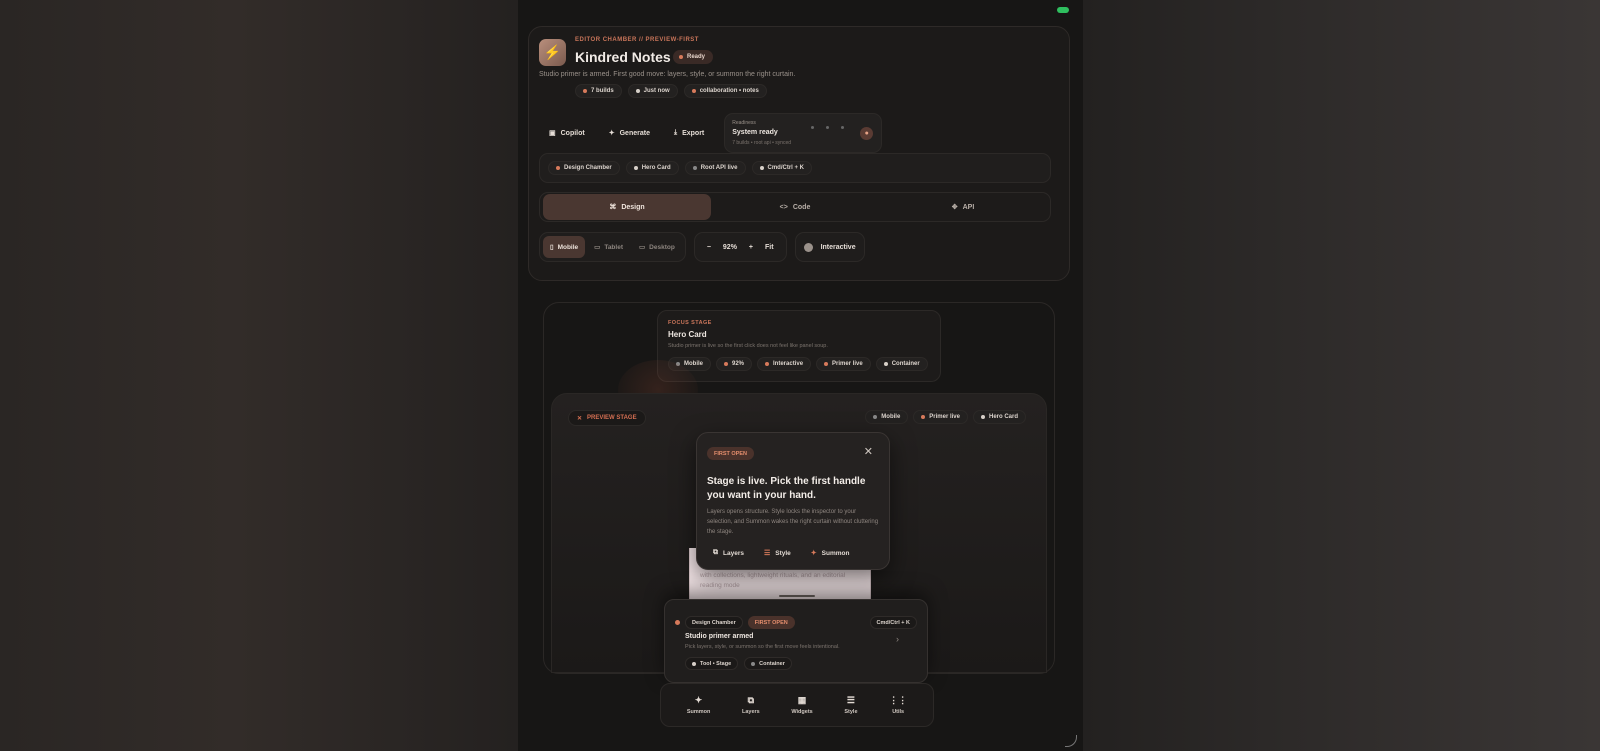 Image resolution: width=1600 pixels, height=751 pixels. Describe the element at coordinates (762, 143) in the screenshot. I see `readiness-sub: 7 builds • root api • synced` at that location.